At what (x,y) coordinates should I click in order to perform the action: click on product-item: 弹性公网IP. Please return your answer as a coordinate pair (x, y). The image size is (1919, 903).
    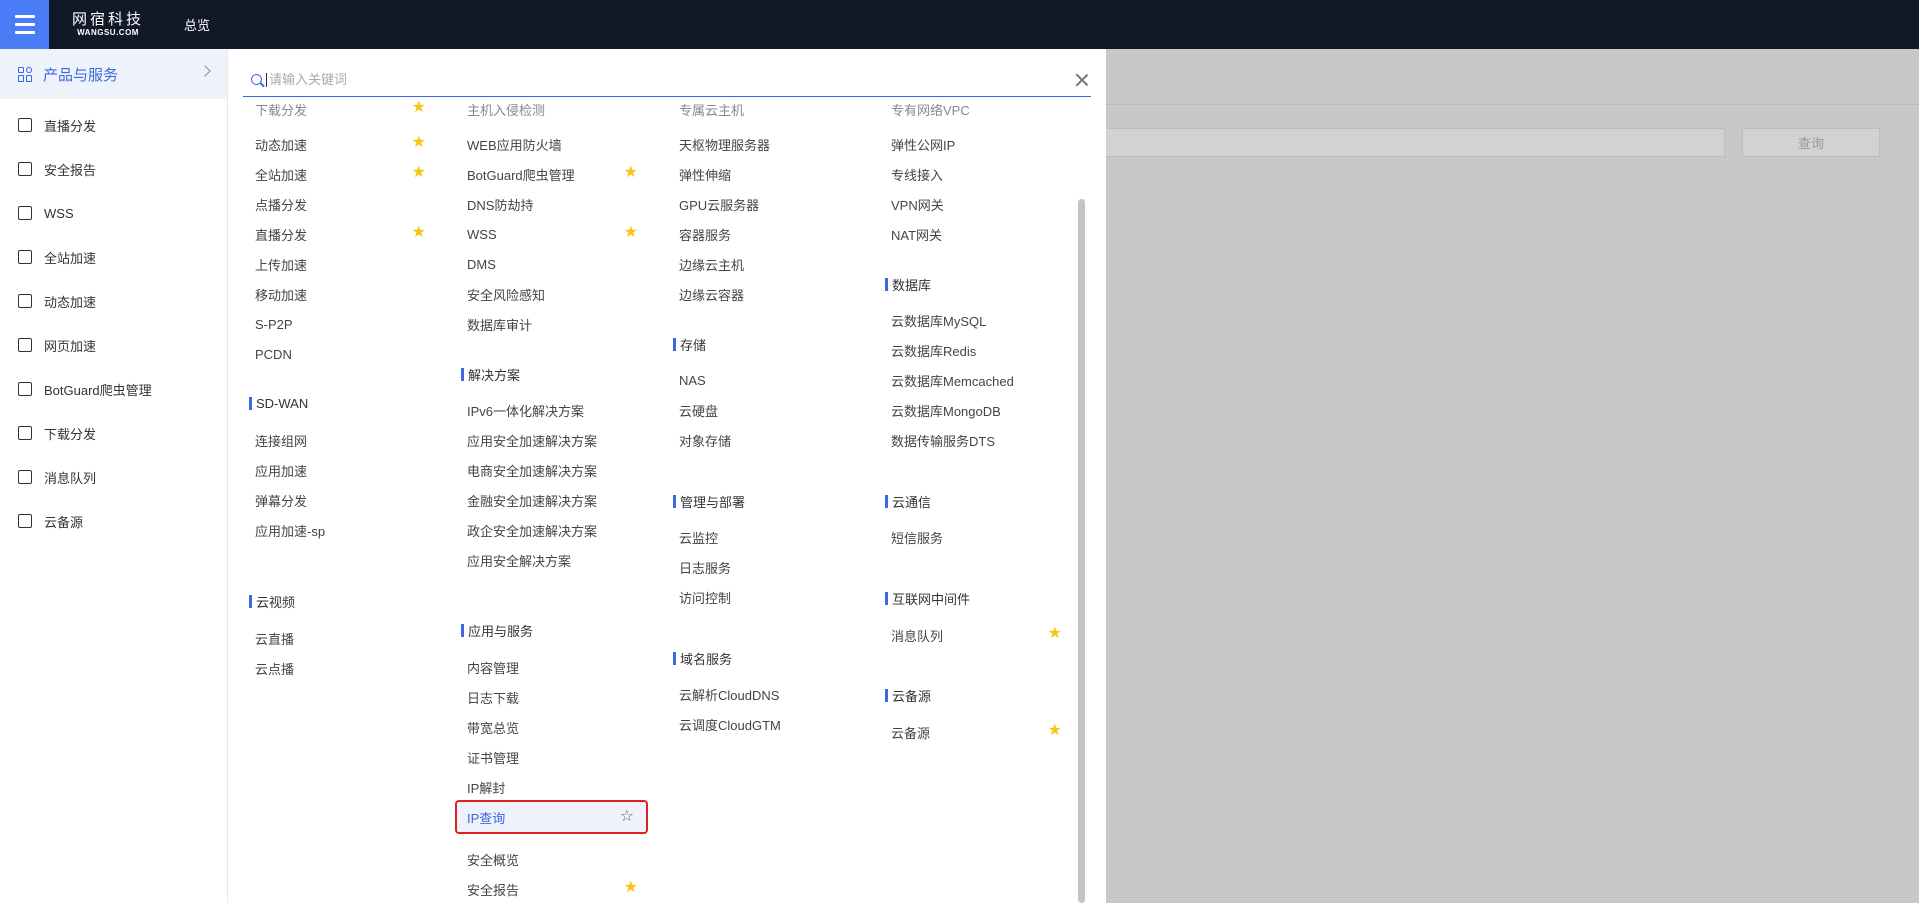
    Looking at the image, I should click on (976, 144).